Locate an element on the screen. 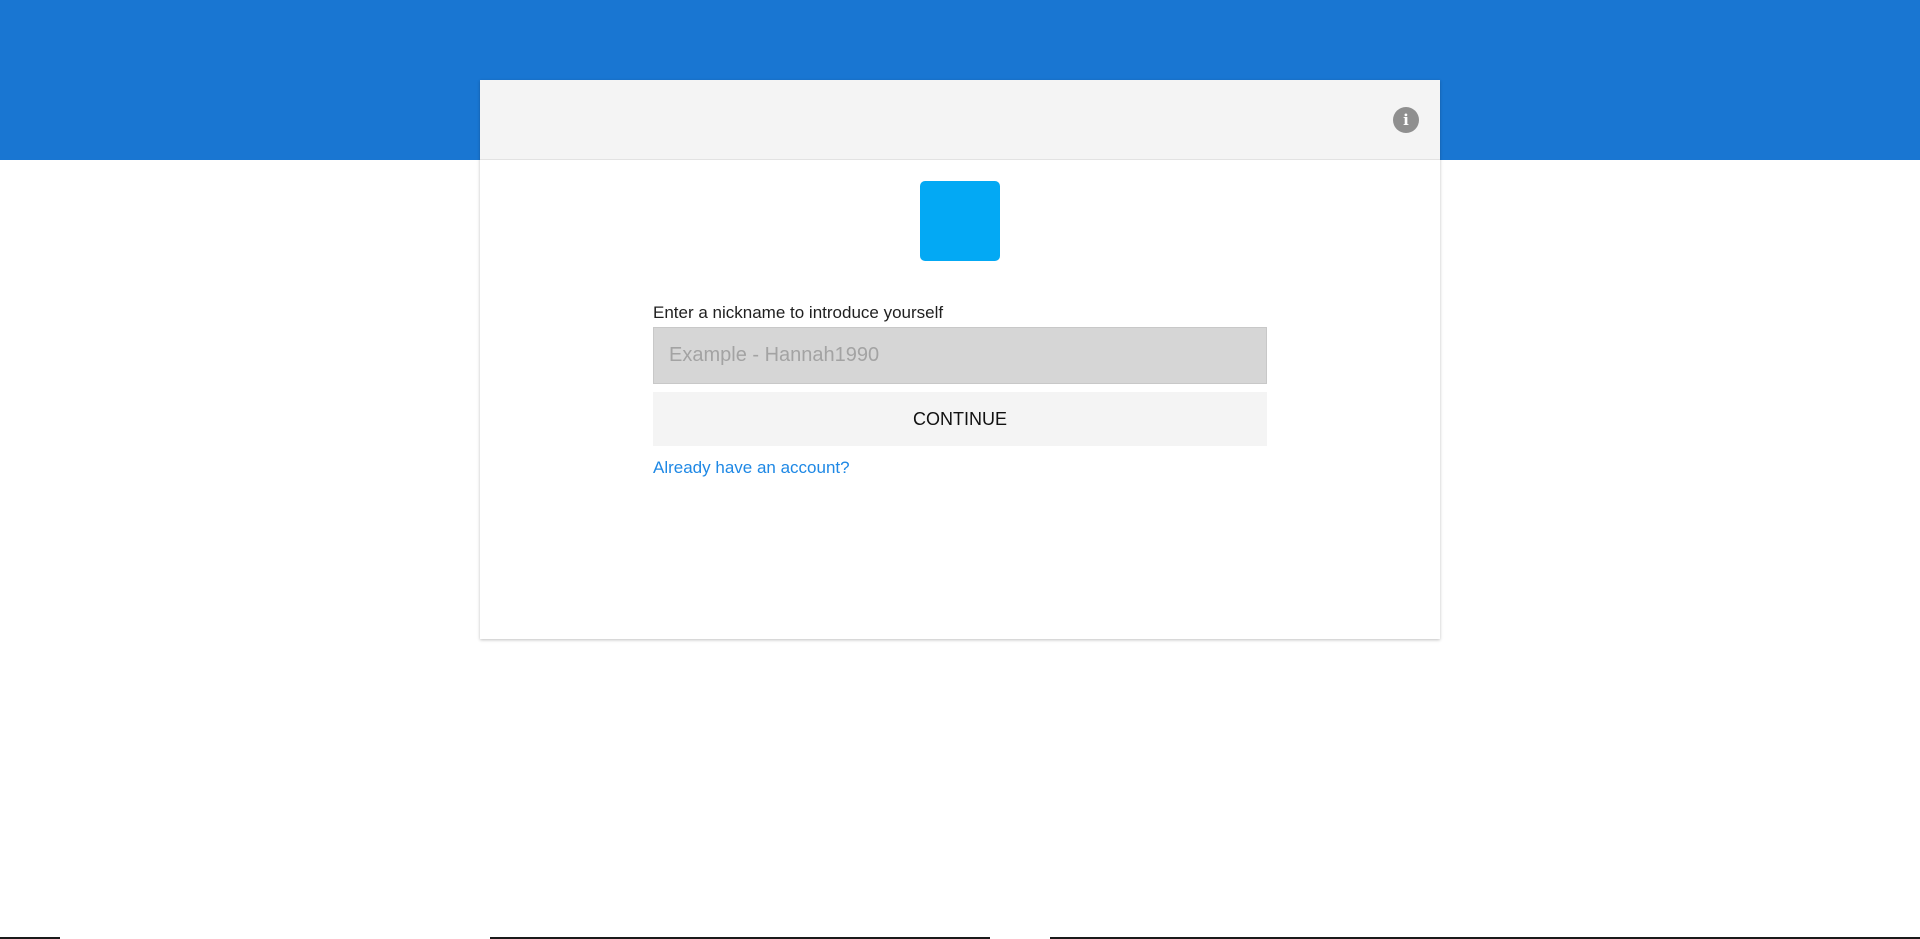  nickname-label: Enter a nickname to introduce yourself is located at coordinates (798, 312).